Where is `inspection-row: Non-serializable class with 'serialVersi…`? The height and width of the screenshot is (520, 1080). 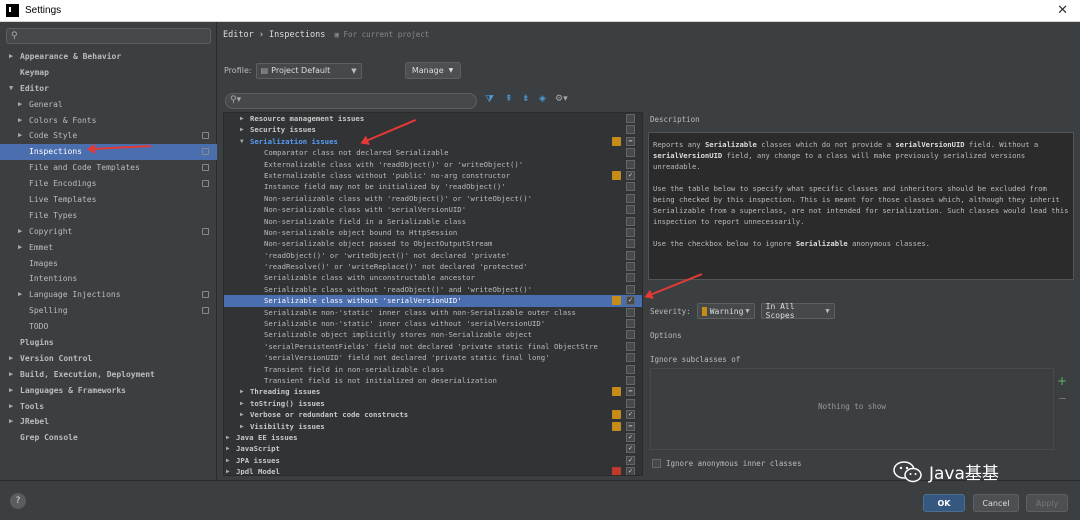 inspection-row: Non-serializable class with 'serialVersi… is located at coordinates (433, 209).